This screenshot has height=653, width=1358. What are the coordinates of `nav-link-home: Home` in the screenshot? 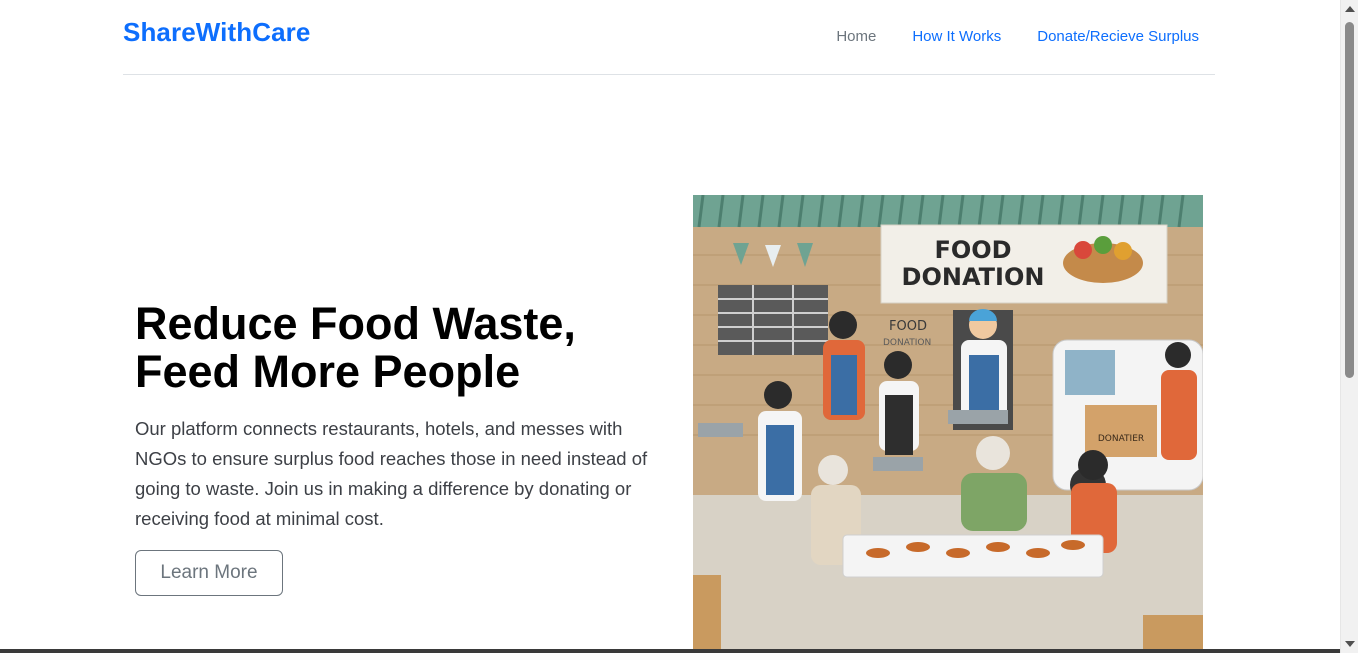 It's located at (856, 36).